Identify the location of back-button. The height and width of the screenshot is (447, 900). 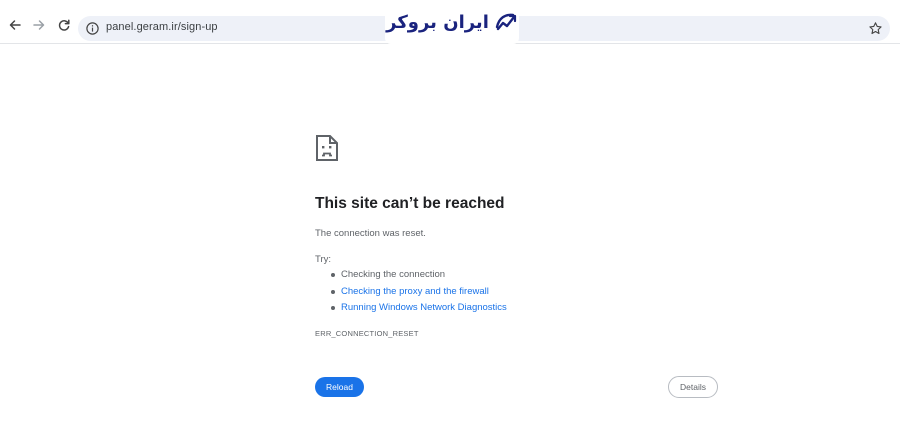
(15, 25).